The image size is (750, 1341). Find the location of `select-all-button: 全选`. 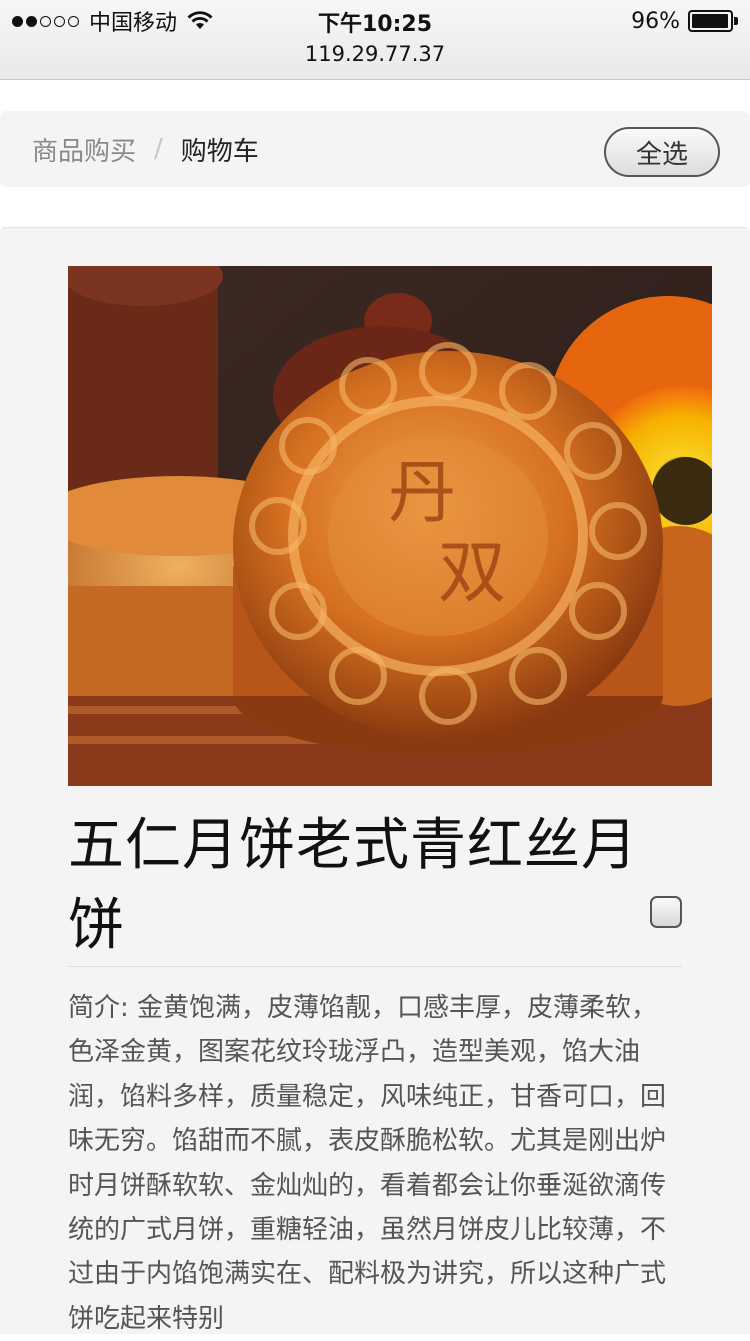

select-all-button: 全选 is located at coordinates (662, 152).